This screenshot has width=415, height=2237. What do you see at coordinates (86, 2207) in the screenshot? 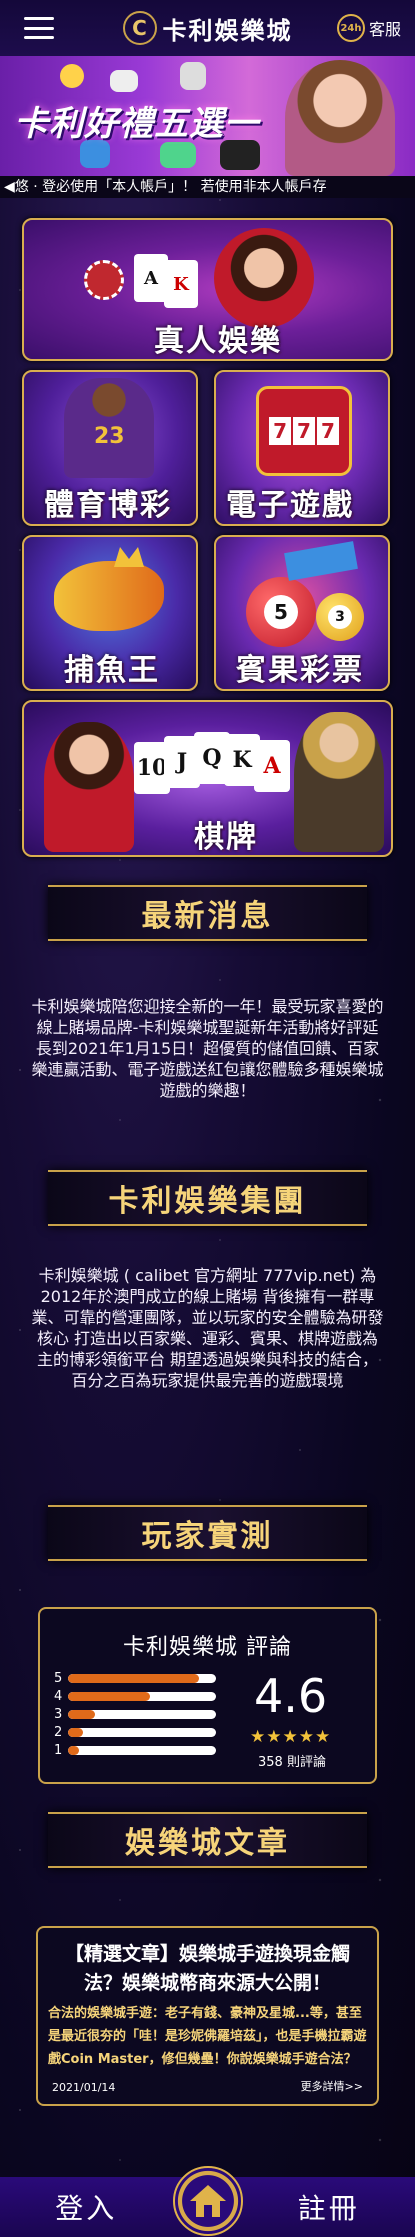
I see `login-button: 登入` at bounding box center [86, 2207].